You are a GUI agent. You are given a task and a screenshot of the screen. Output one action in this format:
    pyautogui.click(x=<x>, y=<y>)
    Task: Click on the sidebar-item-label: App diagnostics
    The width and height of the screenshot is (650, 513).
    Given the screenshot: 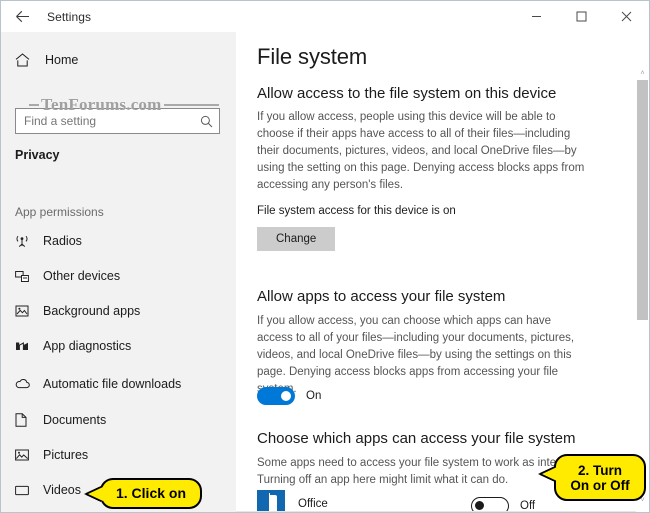 What is the action you would take?
    pyautogui.click(x=87, y=346)
    